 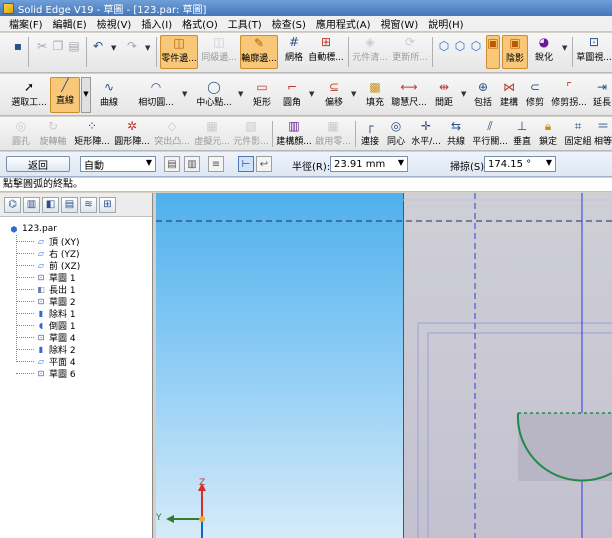 What do you see at coordinates (50, 204) in the screenshot?
I see `family-of-parts-icon: ◧` at bounding box center [50, 204].